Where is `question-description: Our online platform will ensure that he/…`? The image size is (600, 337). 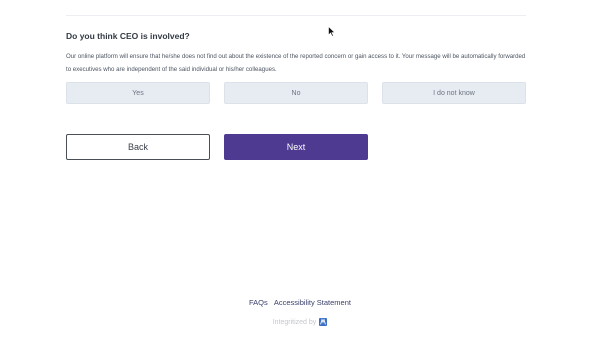 question-description: Our online platform will ensure that he/… is located at coordinates (296, 63).